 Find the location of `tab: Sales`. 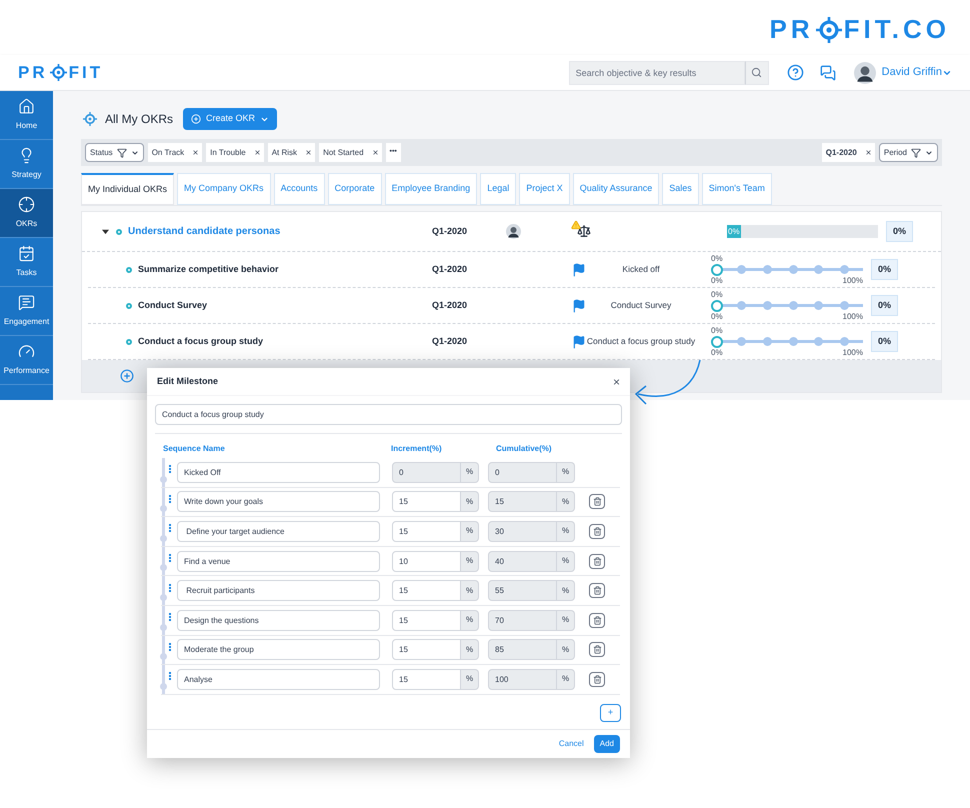

tab: Sales is located at coordinates (680, 189).